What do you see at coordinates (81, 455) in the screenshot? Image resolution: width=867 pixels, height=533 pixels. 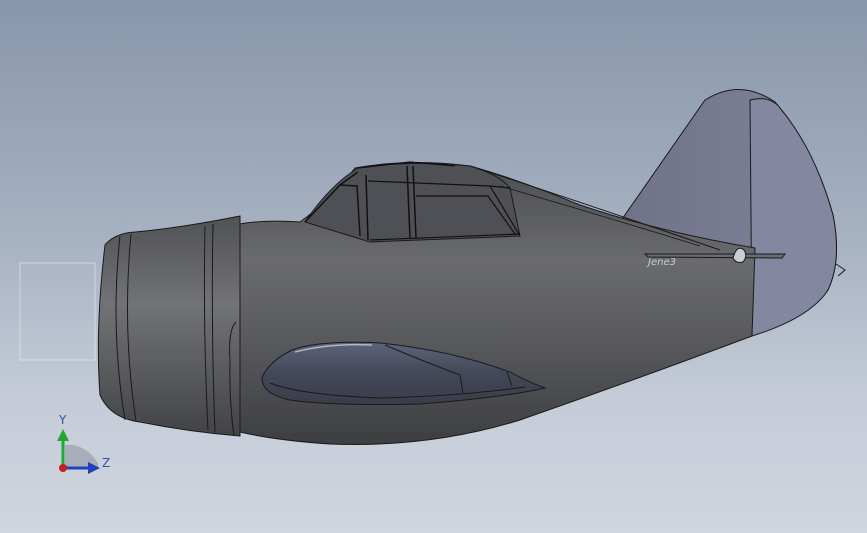 I see `triad-plane` at bounding box center [81, 455].